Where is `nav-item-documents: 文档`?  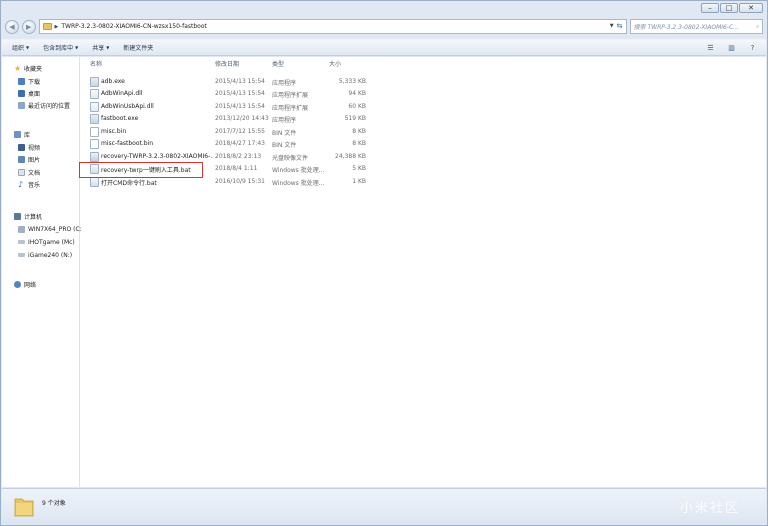
nav-item-documents: 文档 is located at coordinates (29, 172).